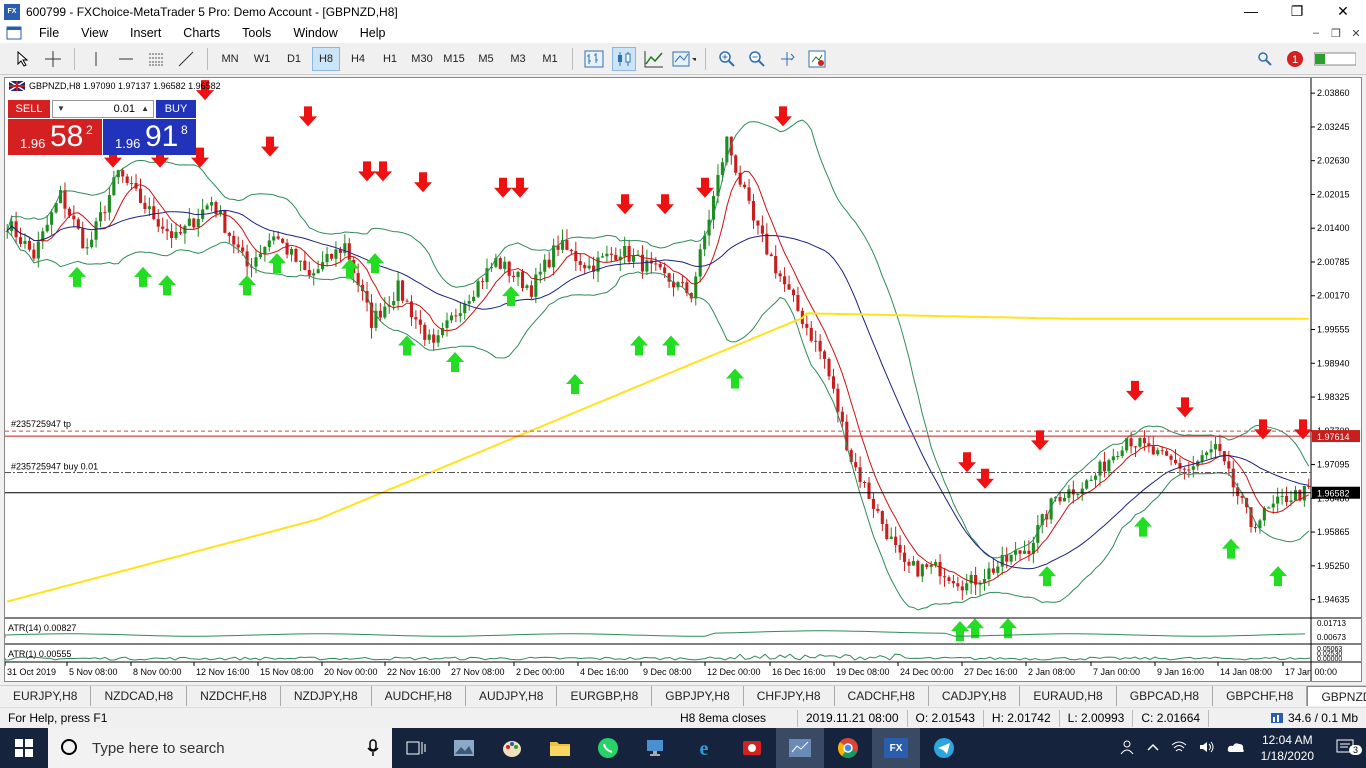 This screenshot has height=768, width=1366. Describe the element at coordinates (464, 748) in the screenshot. I see `photos-app-icon` at that location.